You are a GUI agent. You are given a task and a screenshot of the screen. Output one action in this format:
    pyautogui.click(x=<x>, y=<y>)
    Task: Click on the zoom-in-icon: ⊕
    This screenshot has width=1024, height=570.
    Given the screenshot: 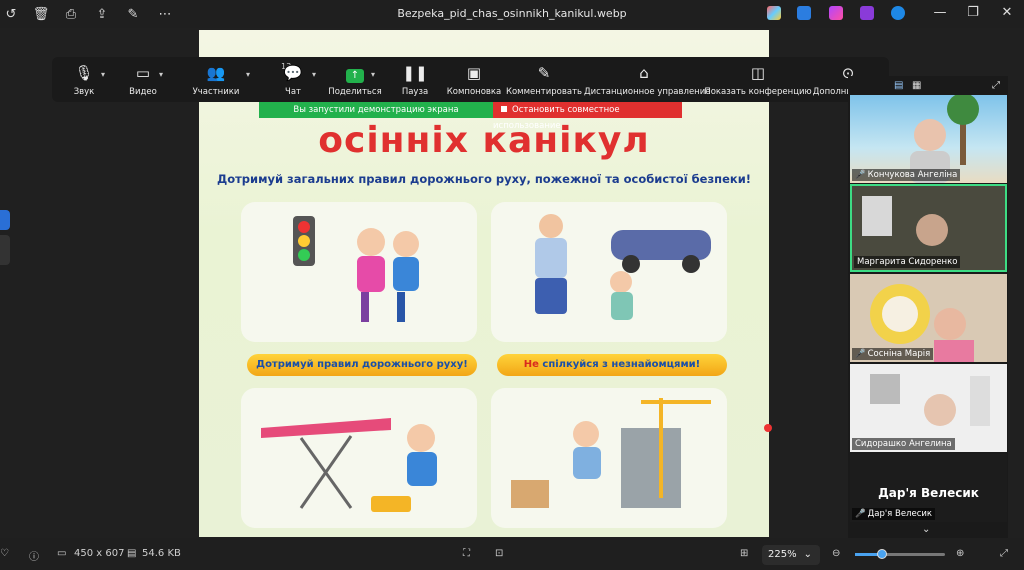 What is the action you would take?
    pyautogui.click(x=960, y=553)
    